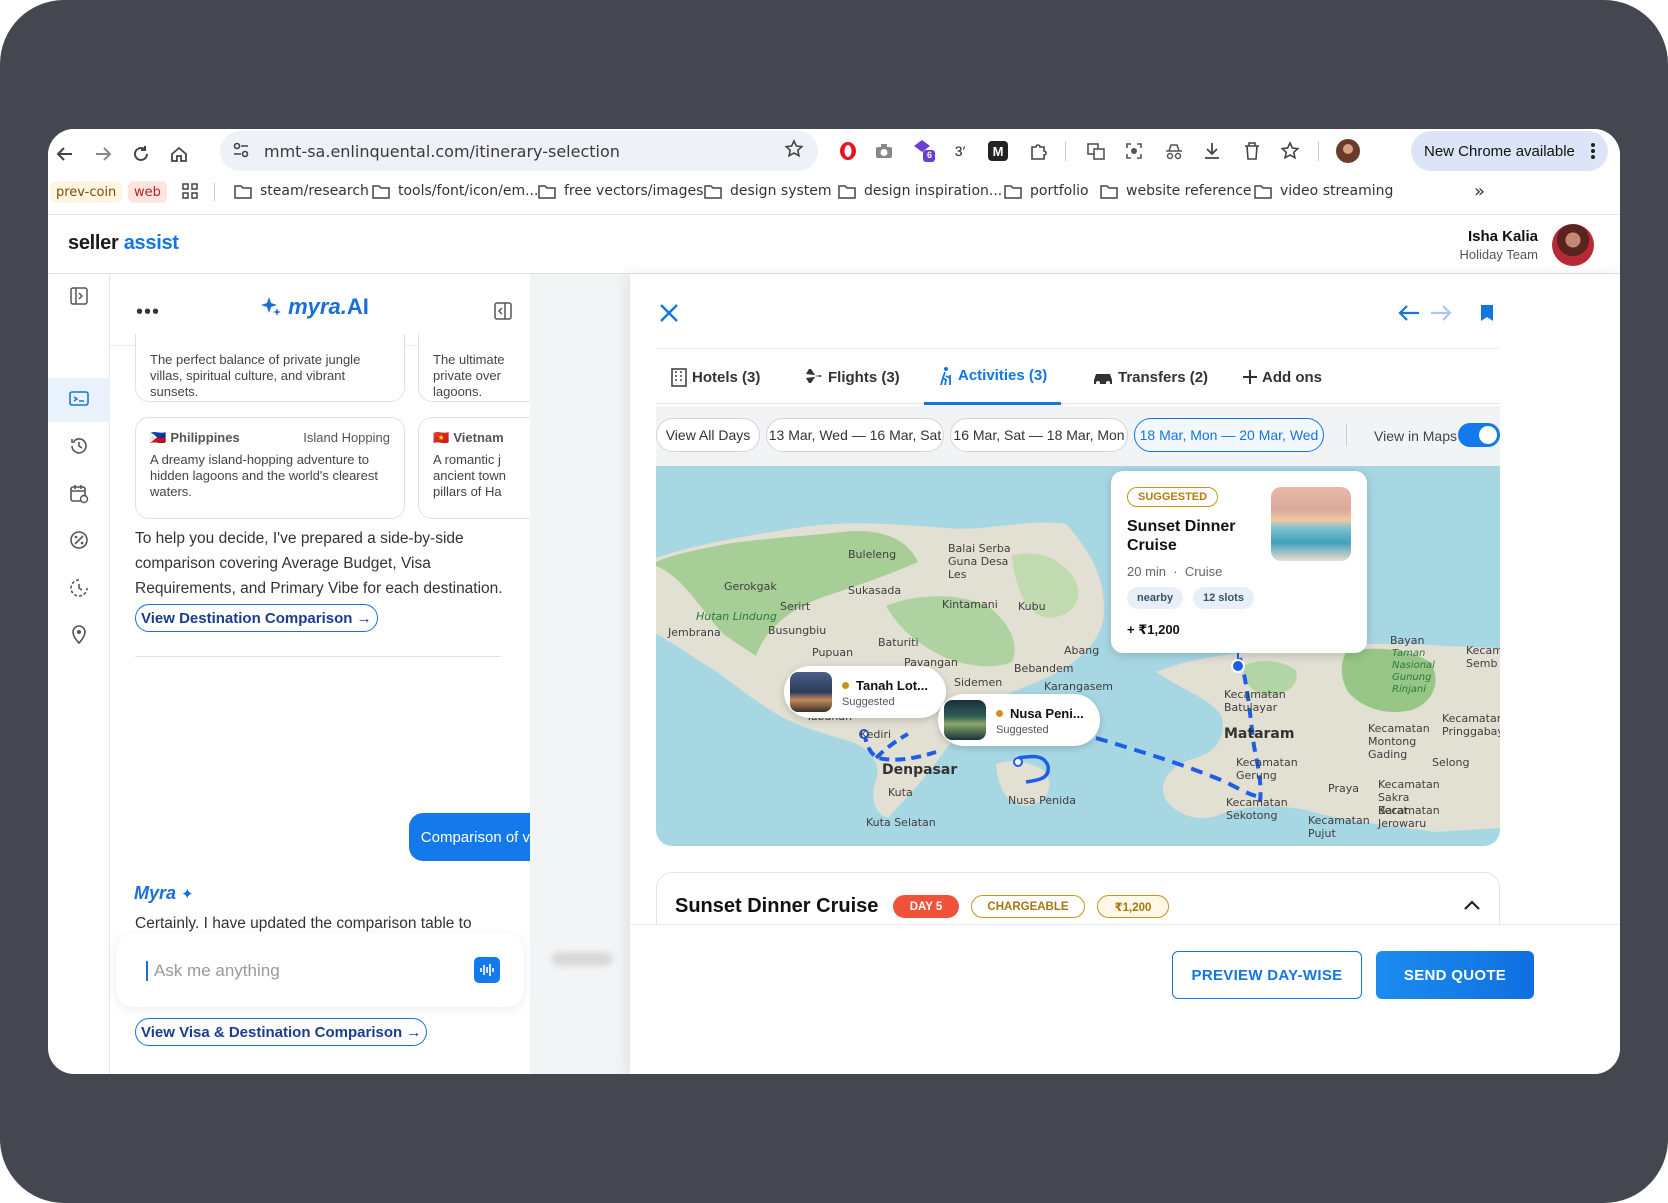 This screenshot has width=1668, height=1203. What do you see at coordinates (1267, 975) in the screenshot?
I see `preview-day-wise-button: PREVIEW DAY-WISE` at bounding box center [1267, 975].